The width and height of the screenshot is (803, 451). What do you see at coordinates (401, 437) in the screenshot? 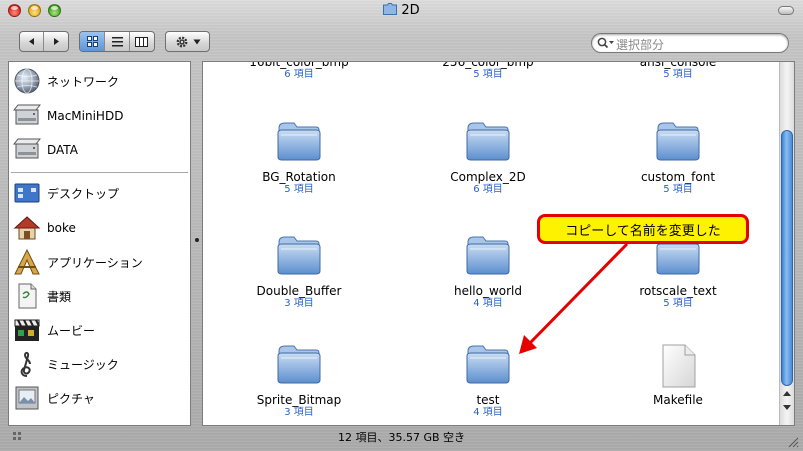
I see `status-bar-text: 12 項目、35.57 GB 空き` at bounding box center [401, 437].